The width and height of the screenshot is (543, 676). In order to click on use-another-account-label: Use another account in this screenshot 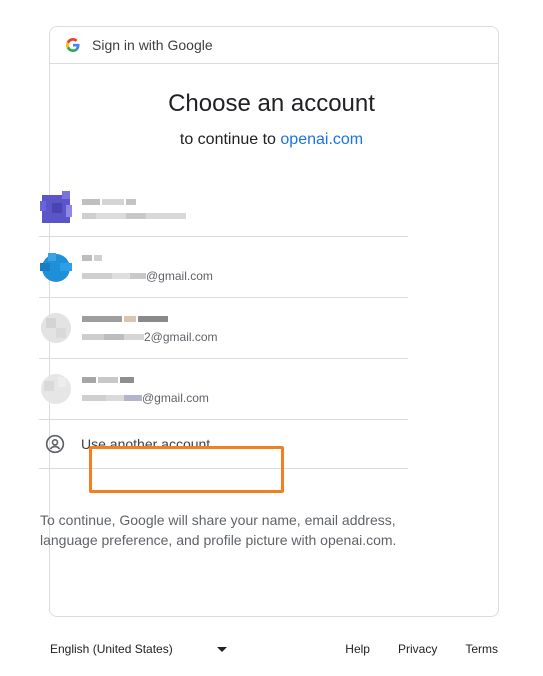, I will do `click(146, 444)`.